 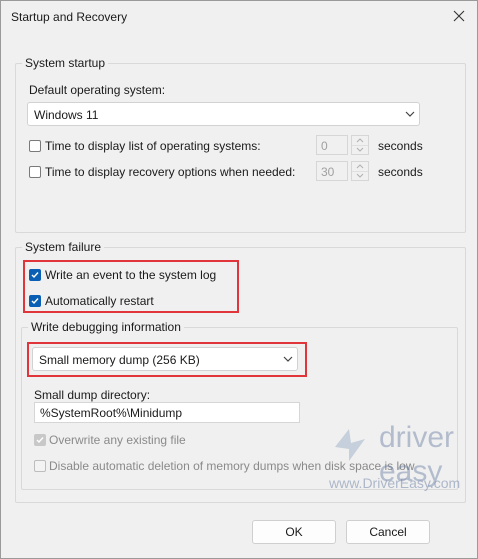 I want to click on time-list-spinner, so click(x=360, y=145).